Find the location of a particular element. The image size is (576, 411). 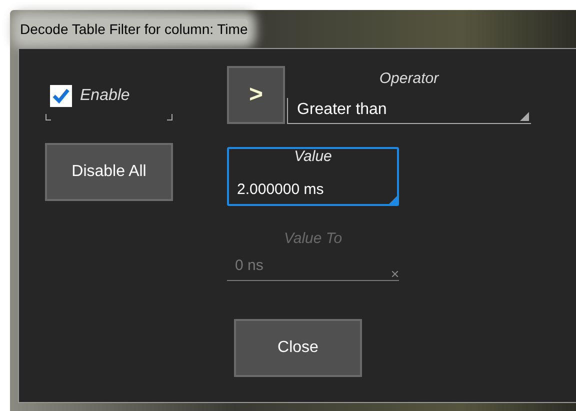

window-title: Decode Table Filter for column: Time is located at coordinates (134, 29).